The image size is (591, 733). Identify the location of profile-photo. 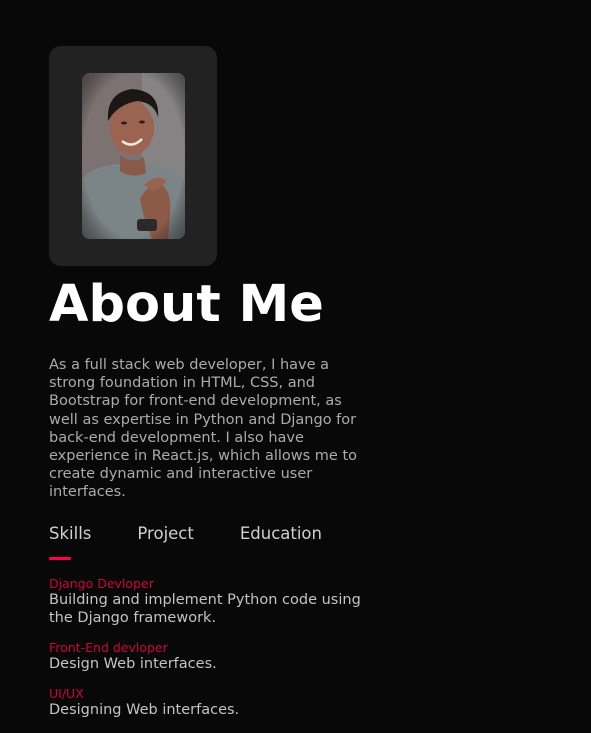
(133, 156).